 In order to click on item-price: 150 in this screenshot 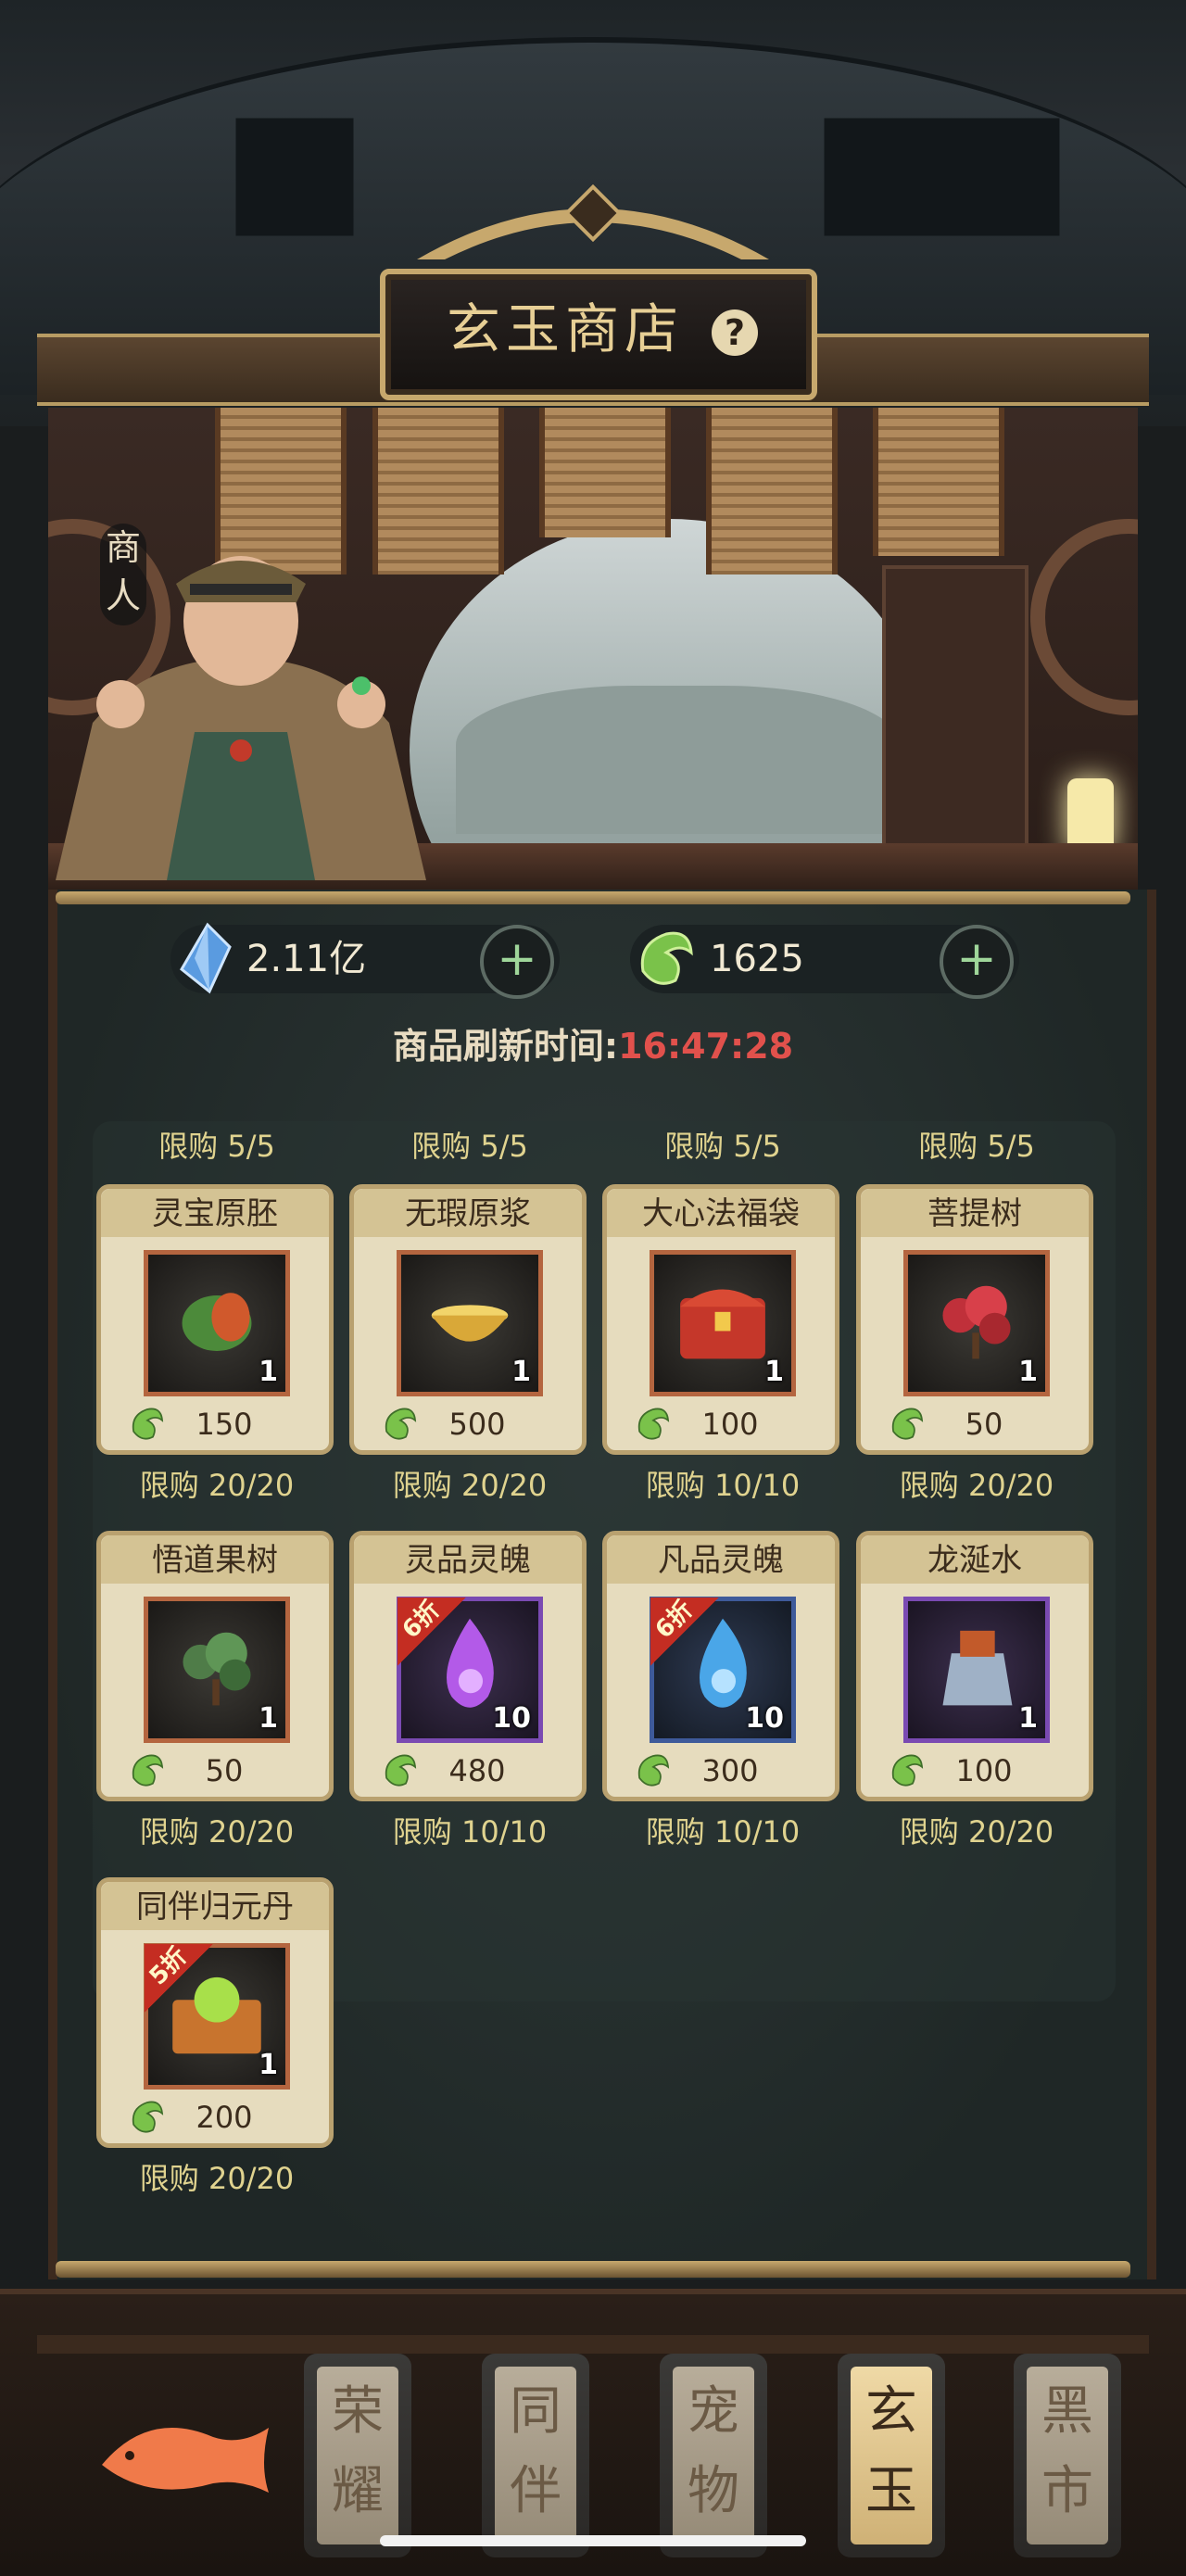, I will do `click(224, 1424)`.